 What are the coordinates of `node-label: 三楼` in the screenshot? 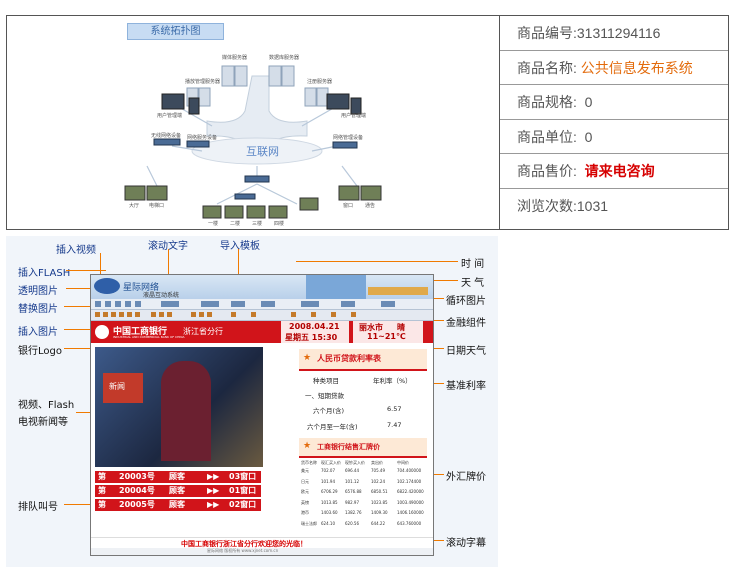 It's located at (257, 224).